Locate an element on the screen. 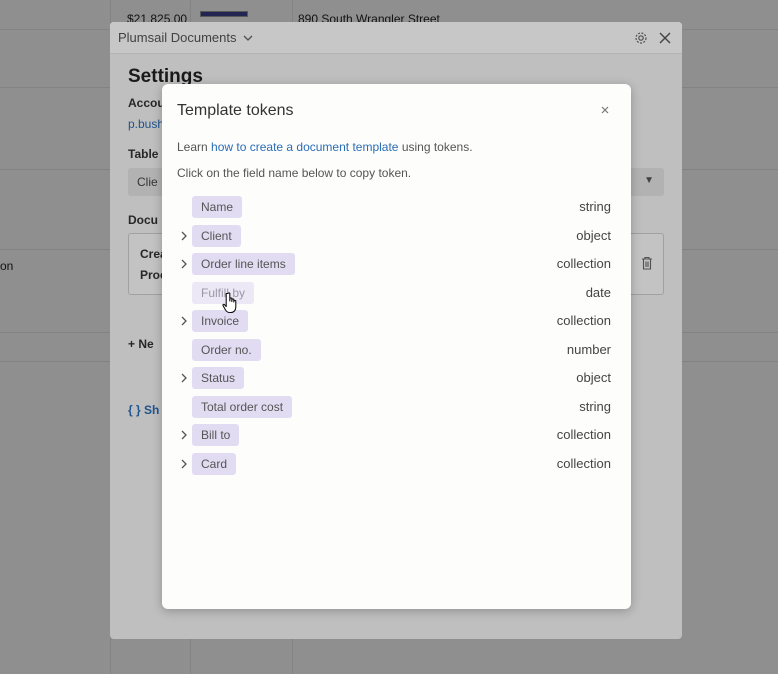 This screenshot has height=674, width=778. modal-title: Template tokens is located at coordinates (235, 110).